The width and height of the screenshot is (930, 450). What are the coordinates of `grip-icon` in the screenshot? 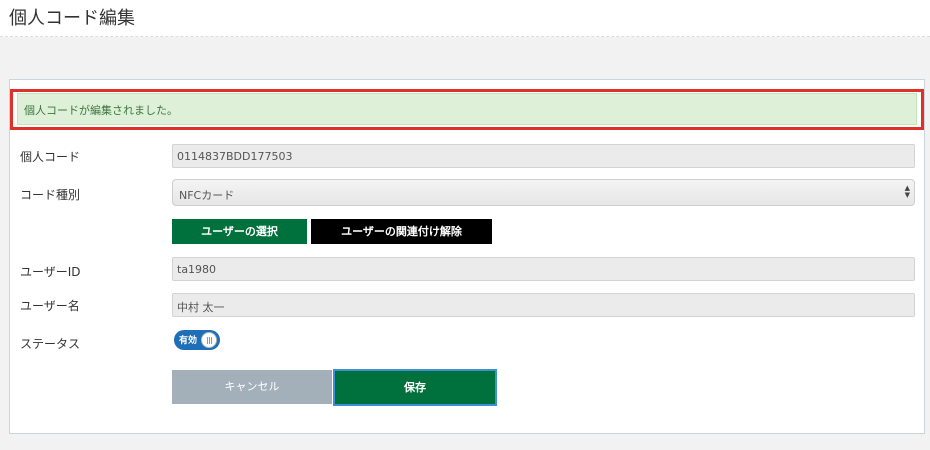 It's located at (209, 340).